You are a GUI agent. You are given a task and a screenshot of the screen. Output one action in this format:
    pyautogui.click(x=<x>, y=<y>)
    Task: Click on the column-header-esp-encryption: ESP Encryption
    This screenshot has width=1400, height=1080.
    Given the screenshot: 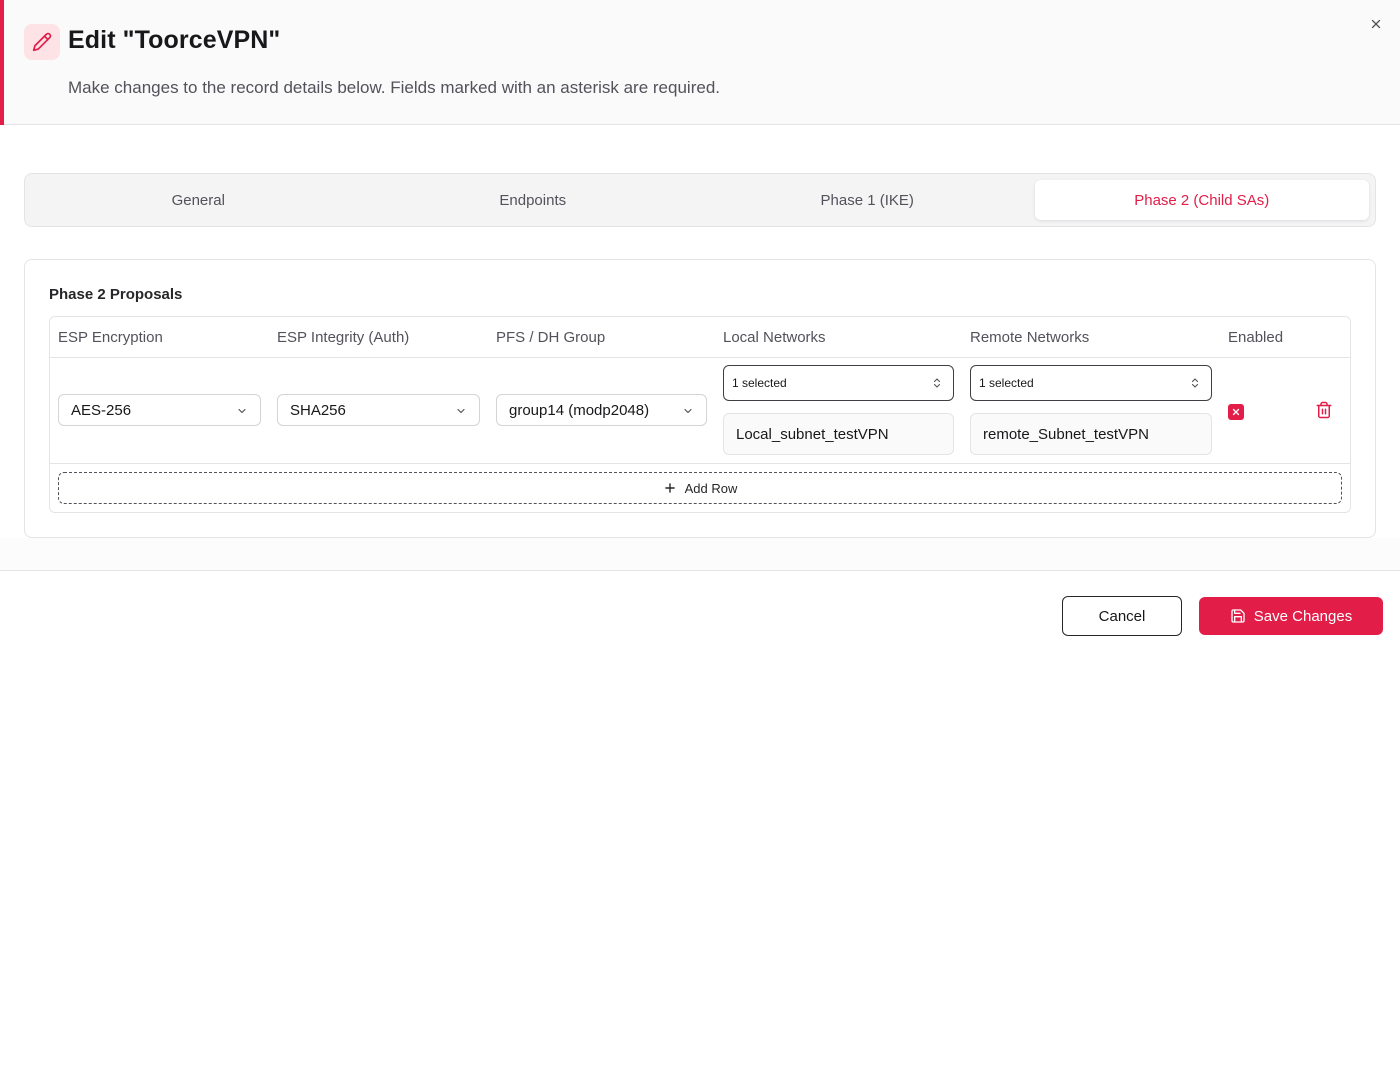 What is the action you would take?
    pyautogui.click(x=110, y=337)
    